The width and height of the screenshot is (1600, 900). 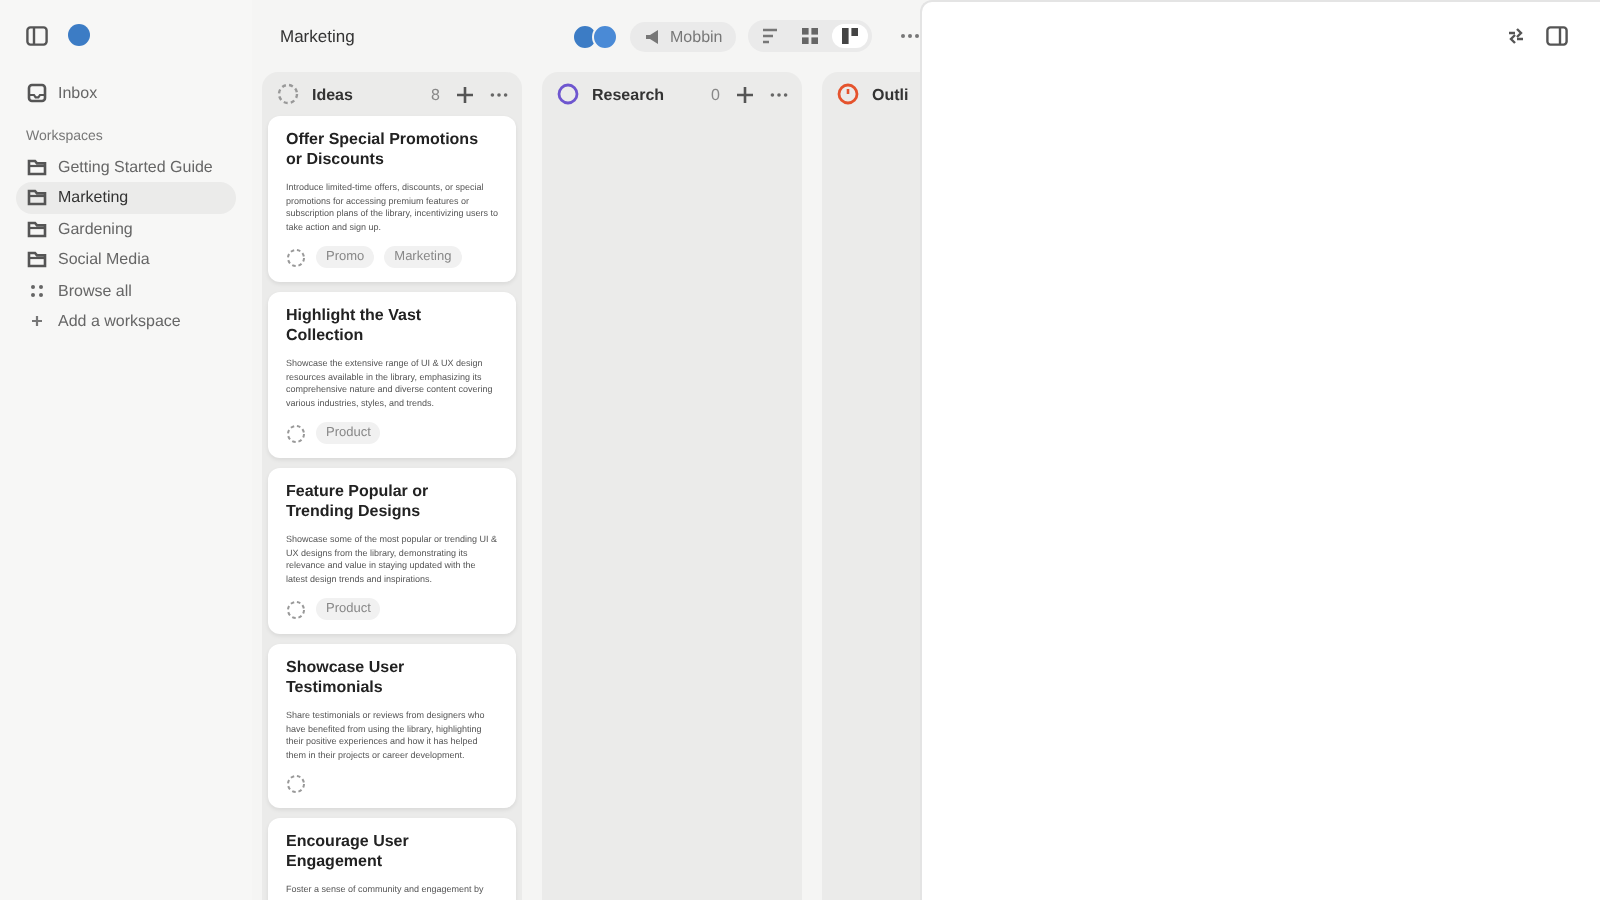 What do you see at coordinates (126, 259) in the screenshot?
I see `sidebar-item: Social Media` at bounding box center [126, 259].